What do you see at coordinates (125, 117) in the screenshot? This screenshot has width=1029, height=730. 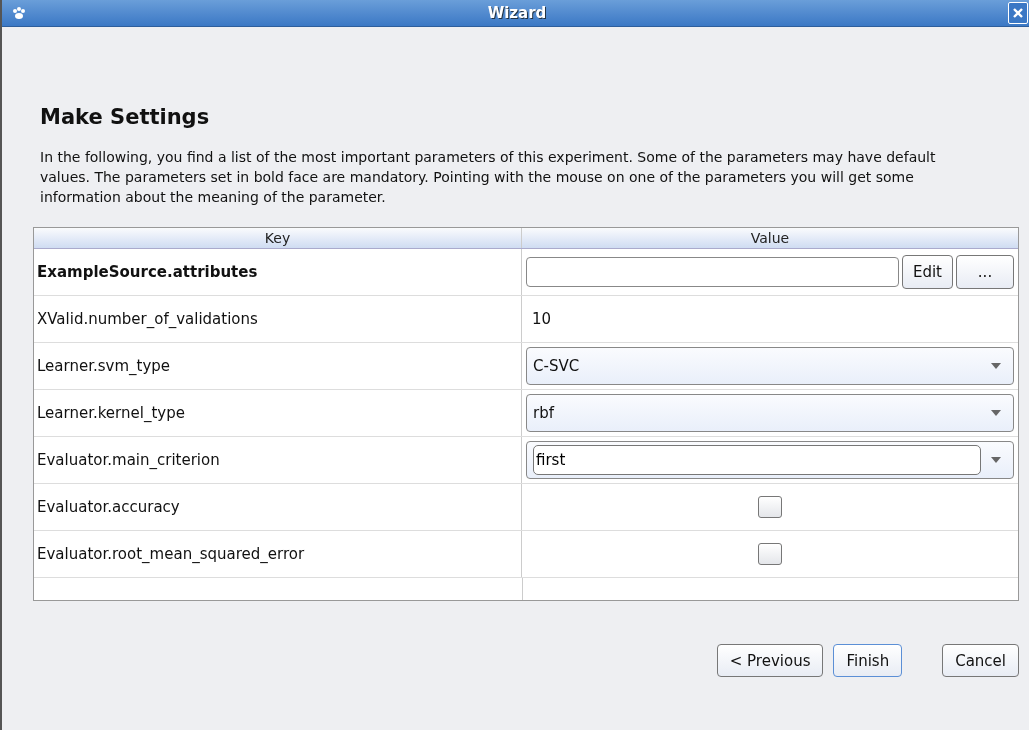 I see `page-heading: Make Settings` at bounding box center [125, 117].